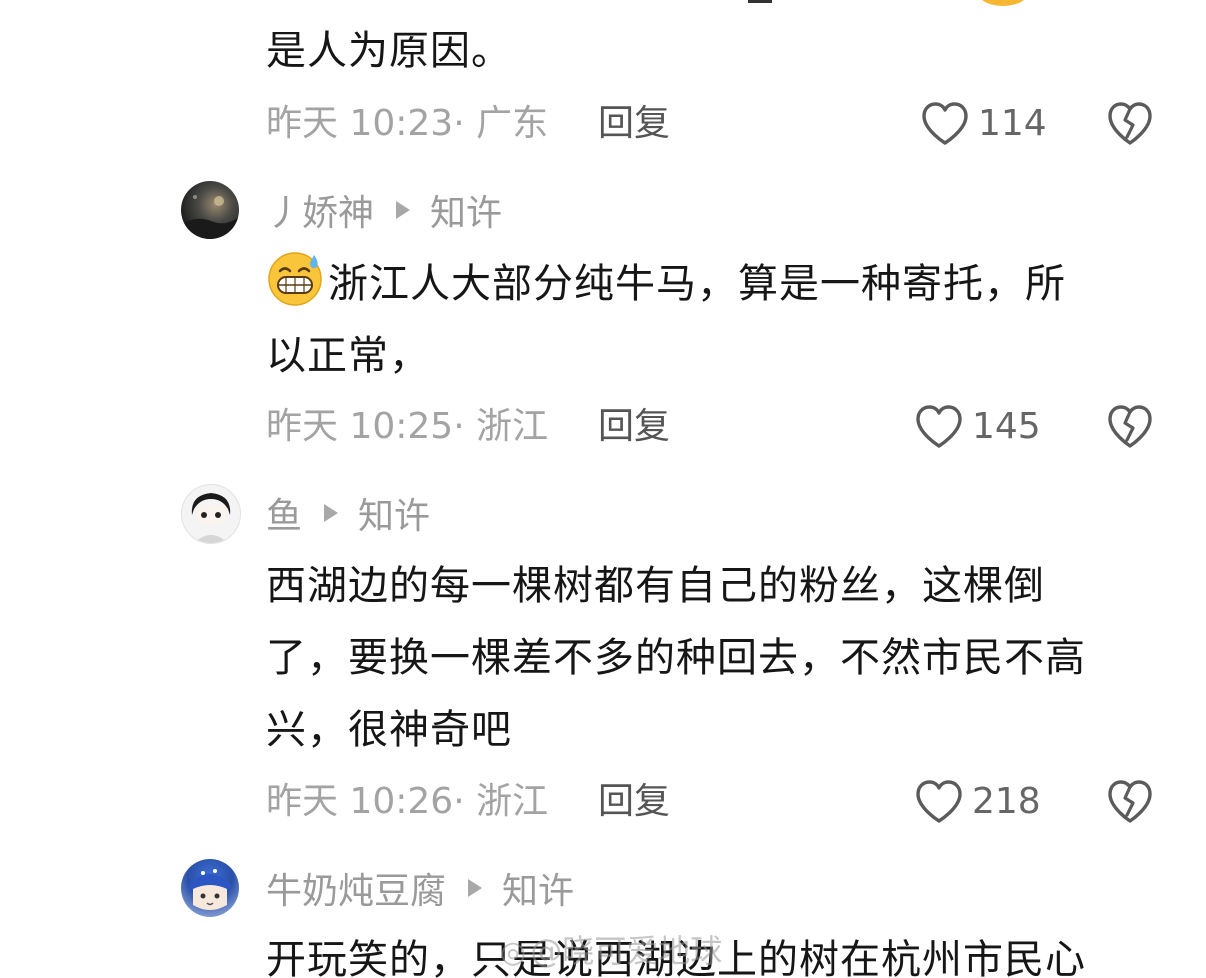 The width and height of the screenshot is (1206, 978). What do you see at coordinates (389, 51) in the screenshot?
I see `comment-text-line: 是人为原因。` at bounding box center [389, 51].